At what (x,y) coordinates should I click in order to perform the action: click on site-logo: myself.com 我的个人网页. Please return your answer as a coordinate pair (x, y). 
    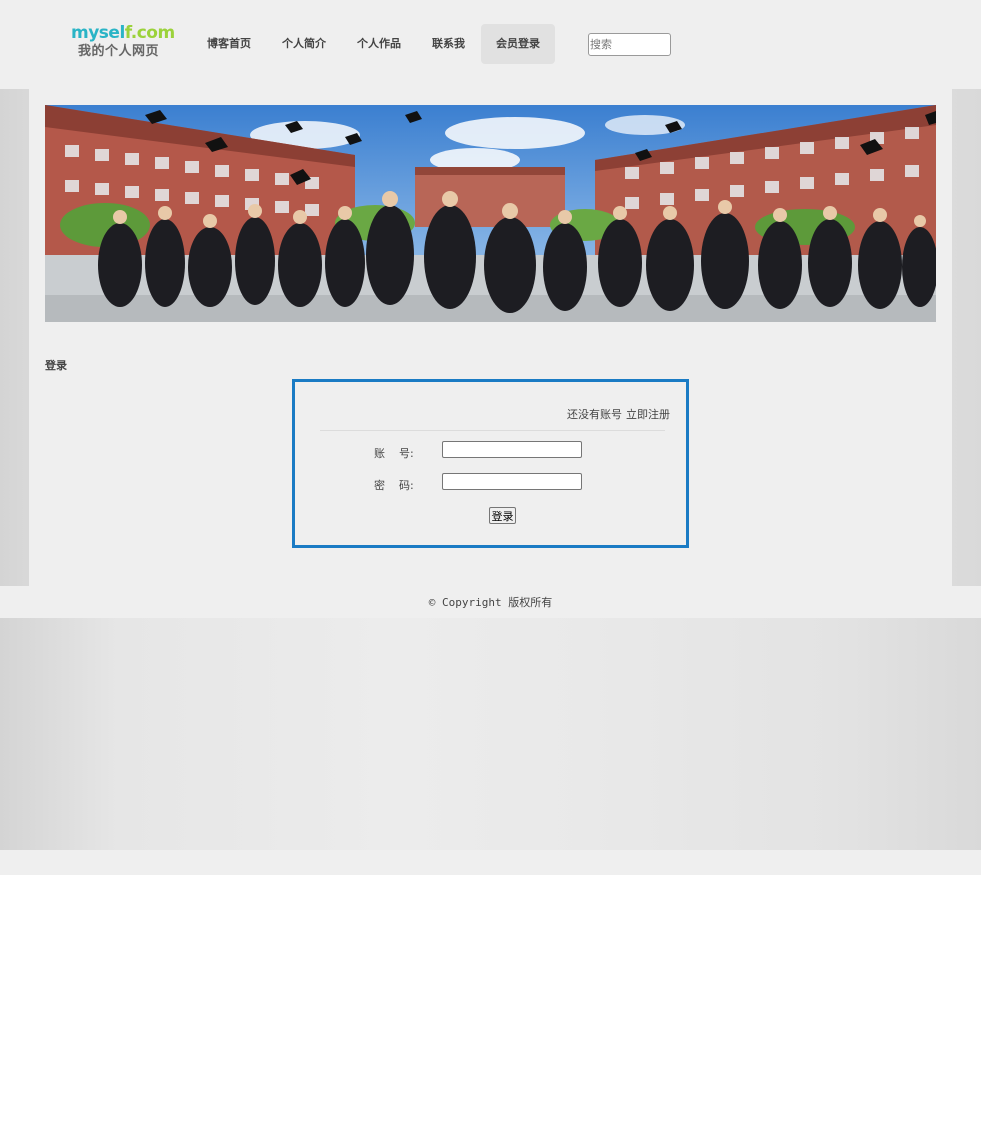
    Looking at the image, I should click on (123, 42).